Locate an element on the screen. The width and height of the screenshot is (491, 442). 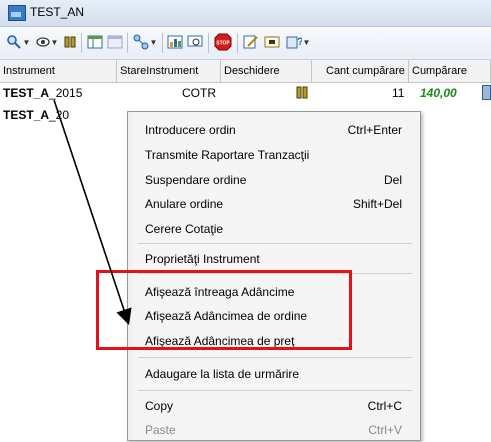
window-title: TEST_AN is located at coordinates (57, 12).